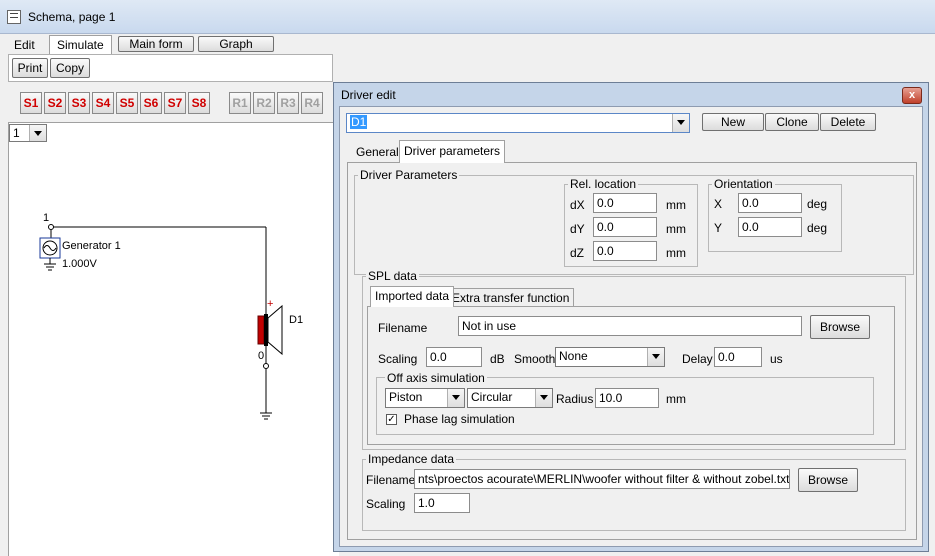  I want to click on dz-unit: mm, so click(676, 253).